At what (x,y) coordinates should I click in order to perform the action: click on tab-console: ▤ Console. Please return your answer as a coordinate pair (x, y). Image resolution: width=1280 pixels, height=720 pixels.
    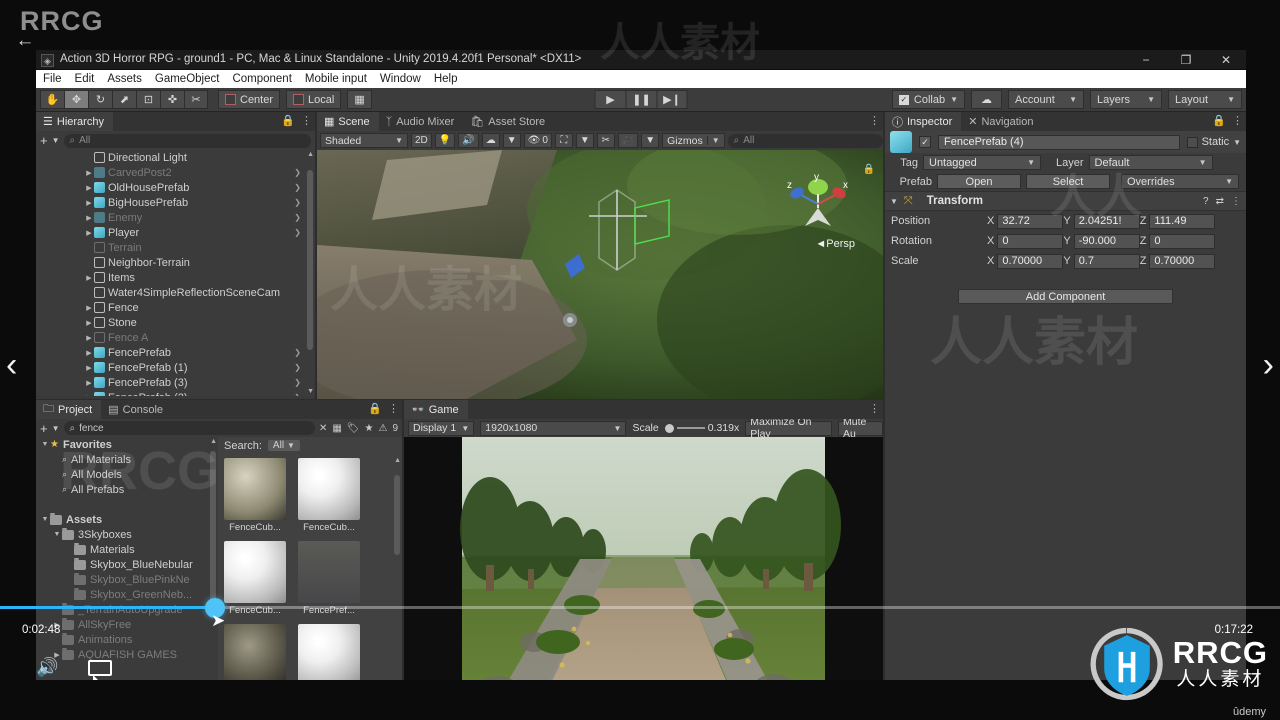
    Looking at the image, I should click on (136, 409).